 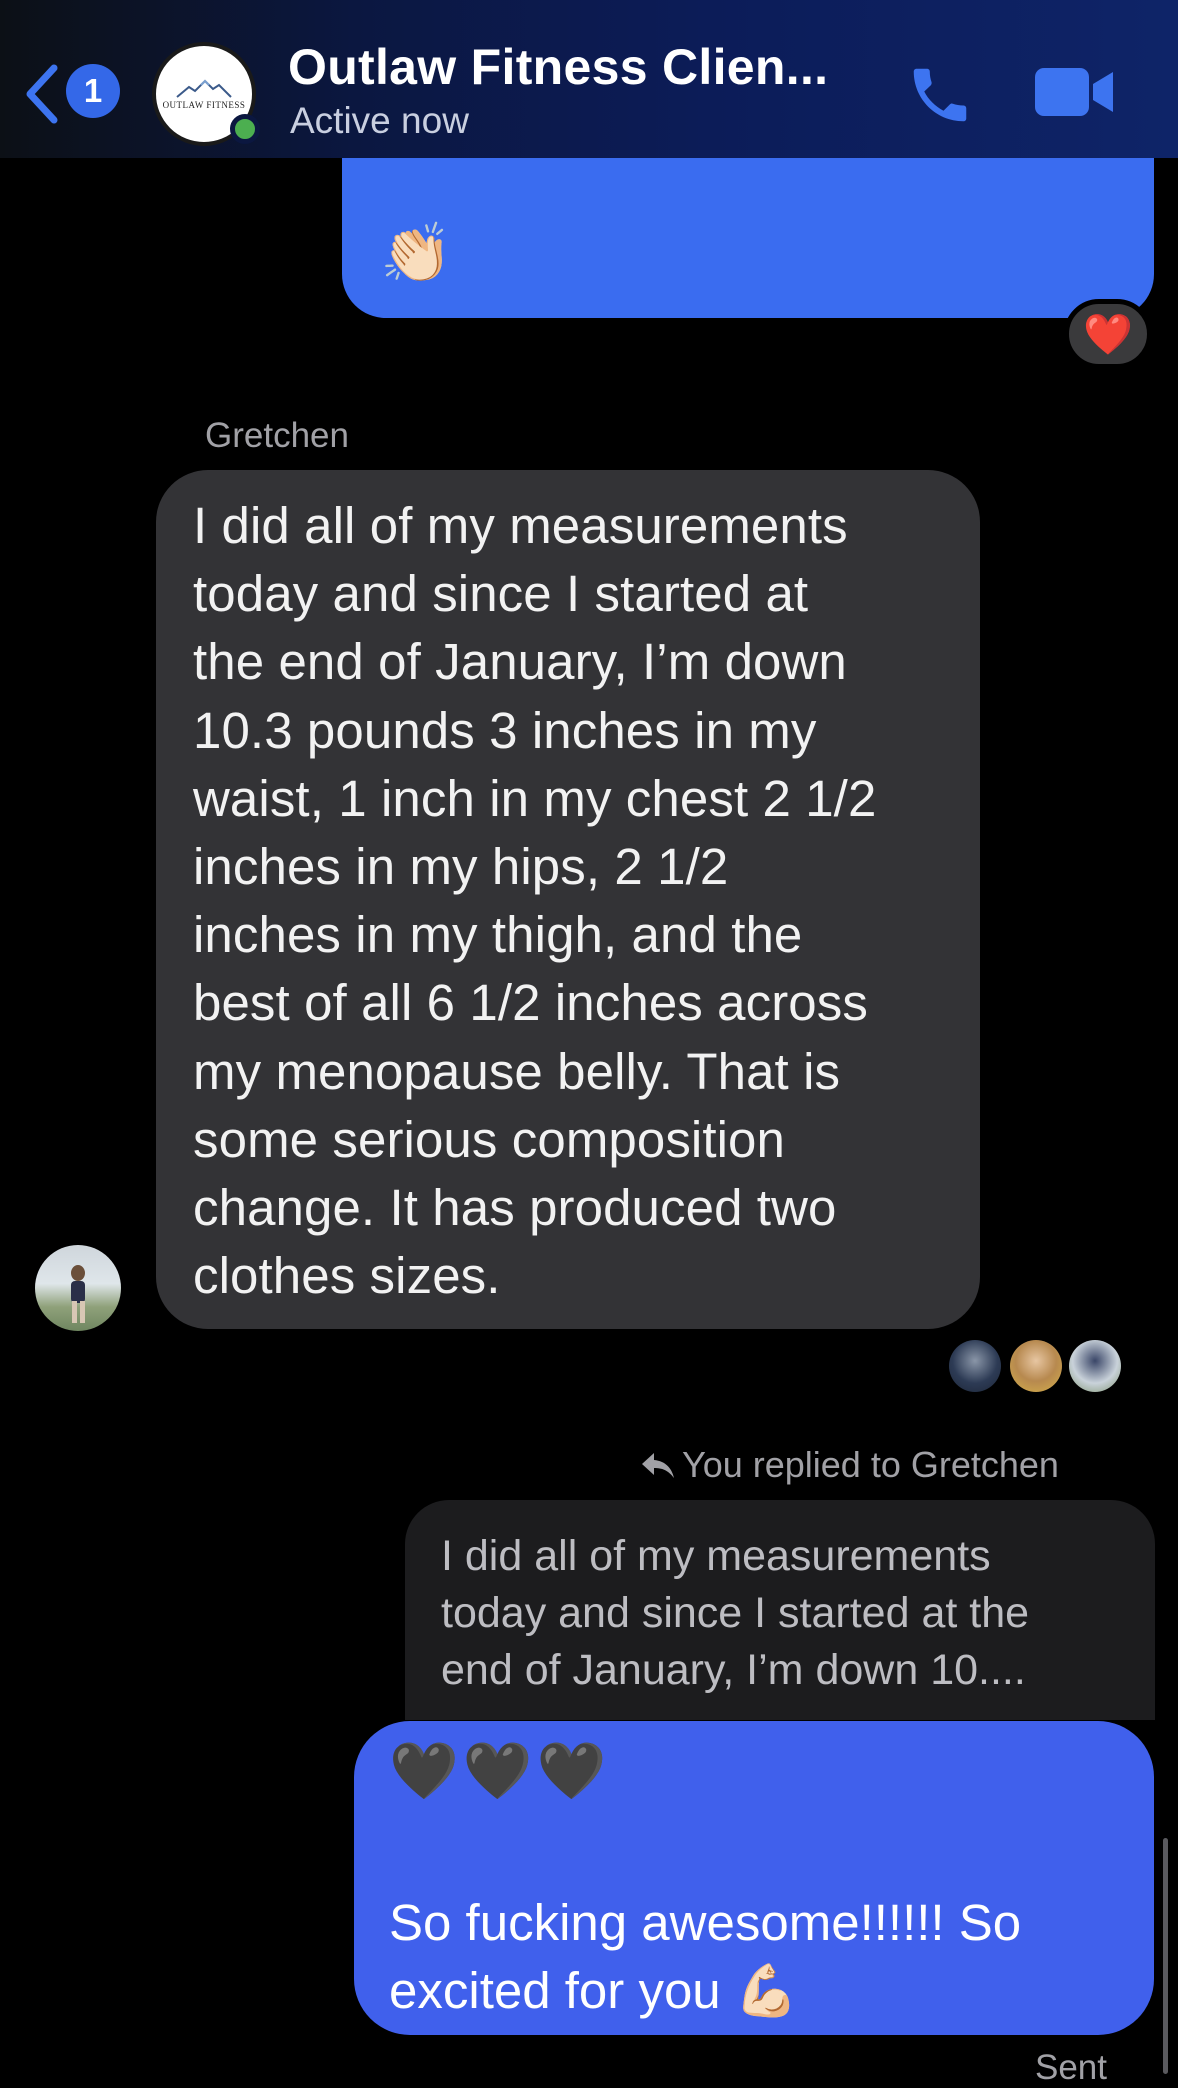 What do you see at coordinates (78, 1294) in the screenshot?
I see `person-photo-icon` at bounding box center [78, 1294].